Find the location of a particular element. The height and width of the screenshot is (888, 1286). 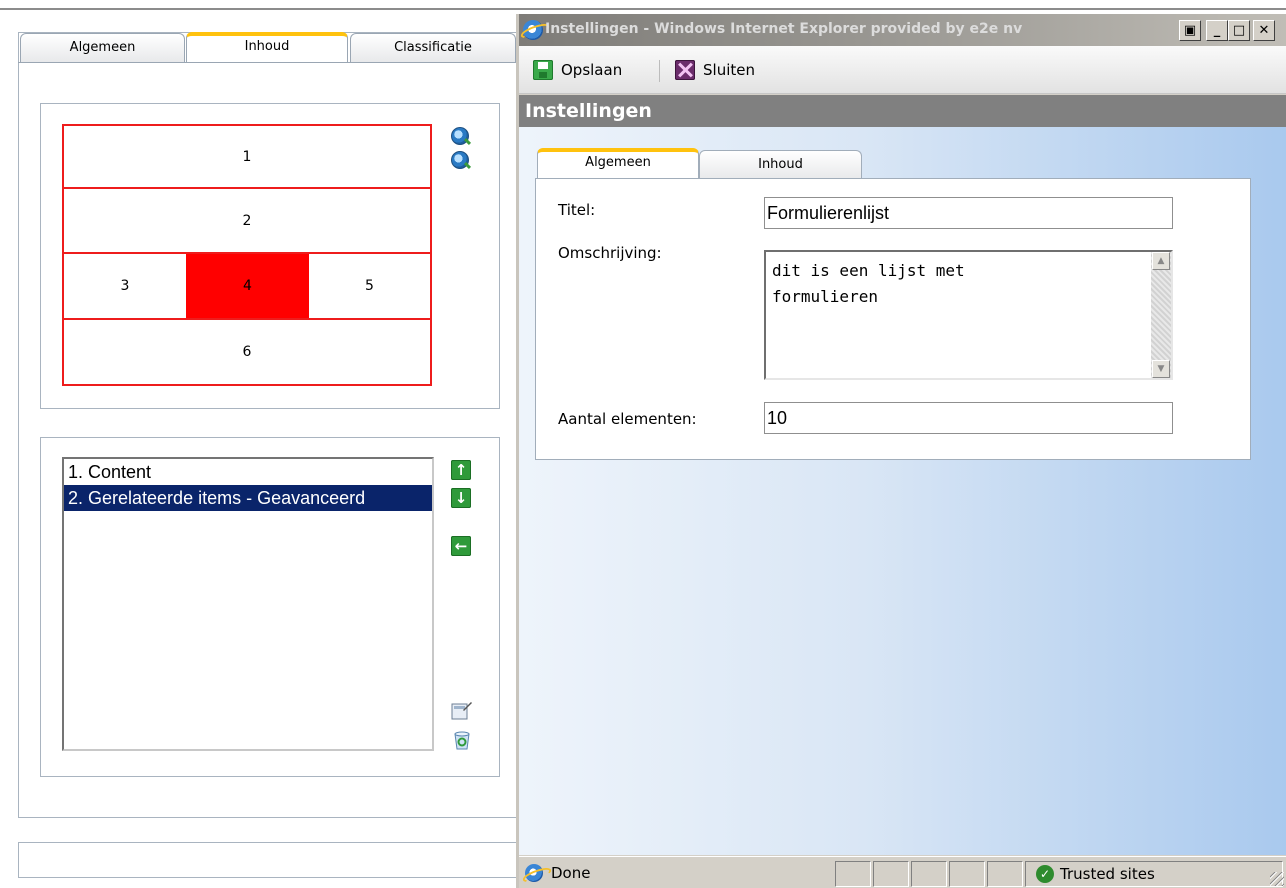

status-bar: Done ✓ Trusted sites is located at coordinates (902, 872).